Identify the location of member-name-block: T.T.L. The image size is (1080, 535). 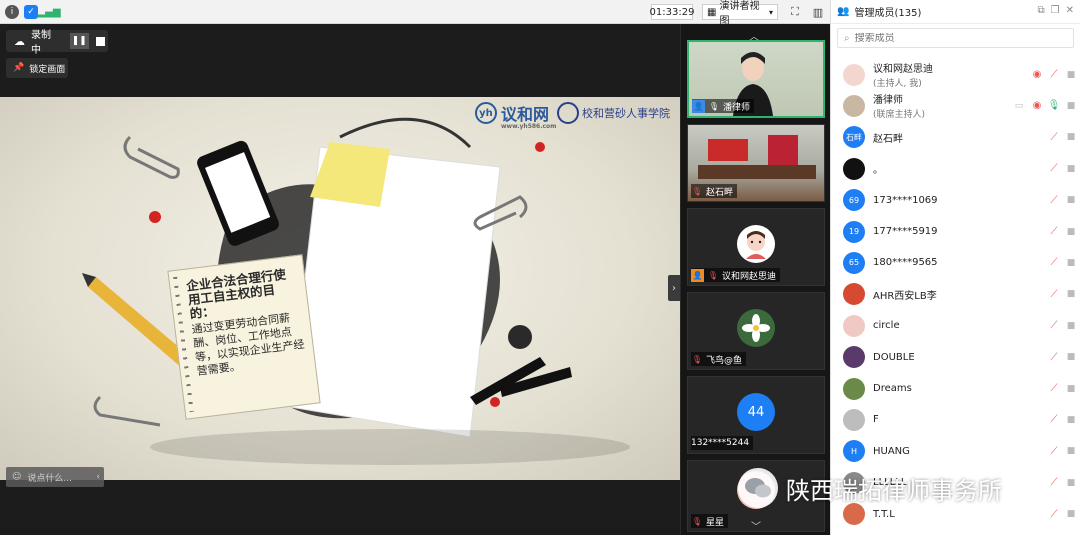
(884, 514).